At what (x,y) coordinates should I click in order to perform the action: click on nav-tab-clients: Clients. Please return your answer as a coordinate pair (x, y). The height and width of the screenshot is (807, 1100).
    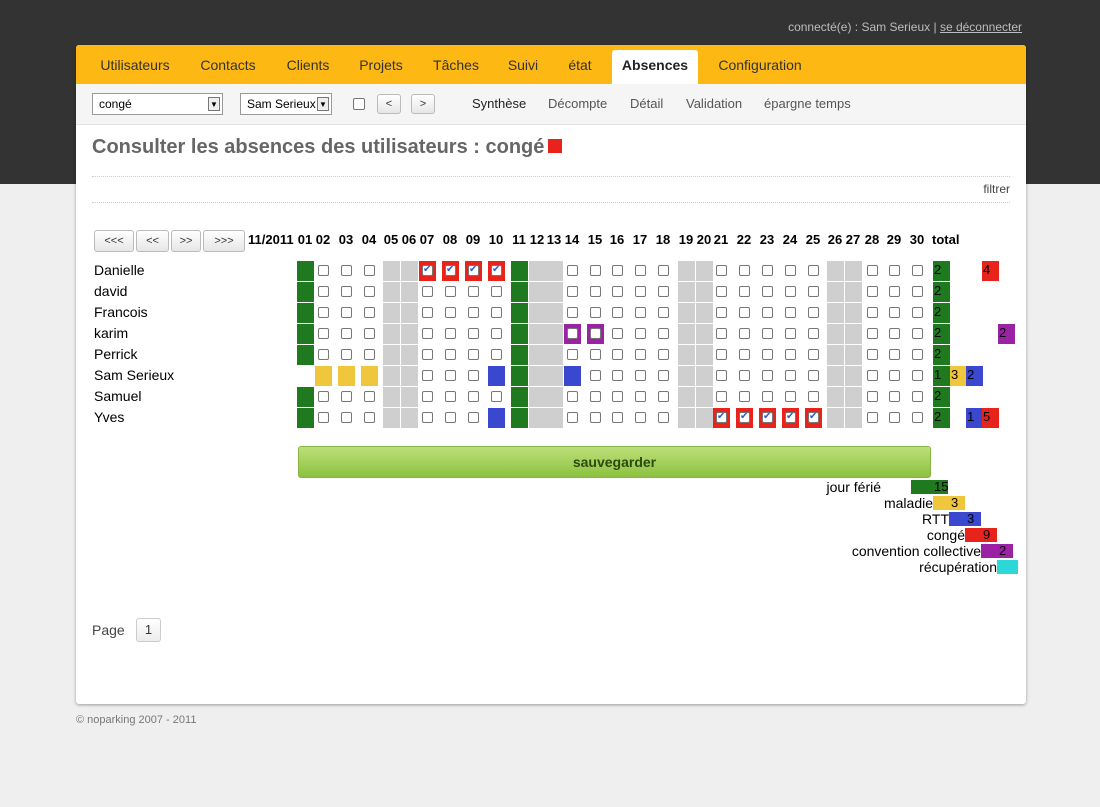
    Looking at the image, I should click on (308, 67).